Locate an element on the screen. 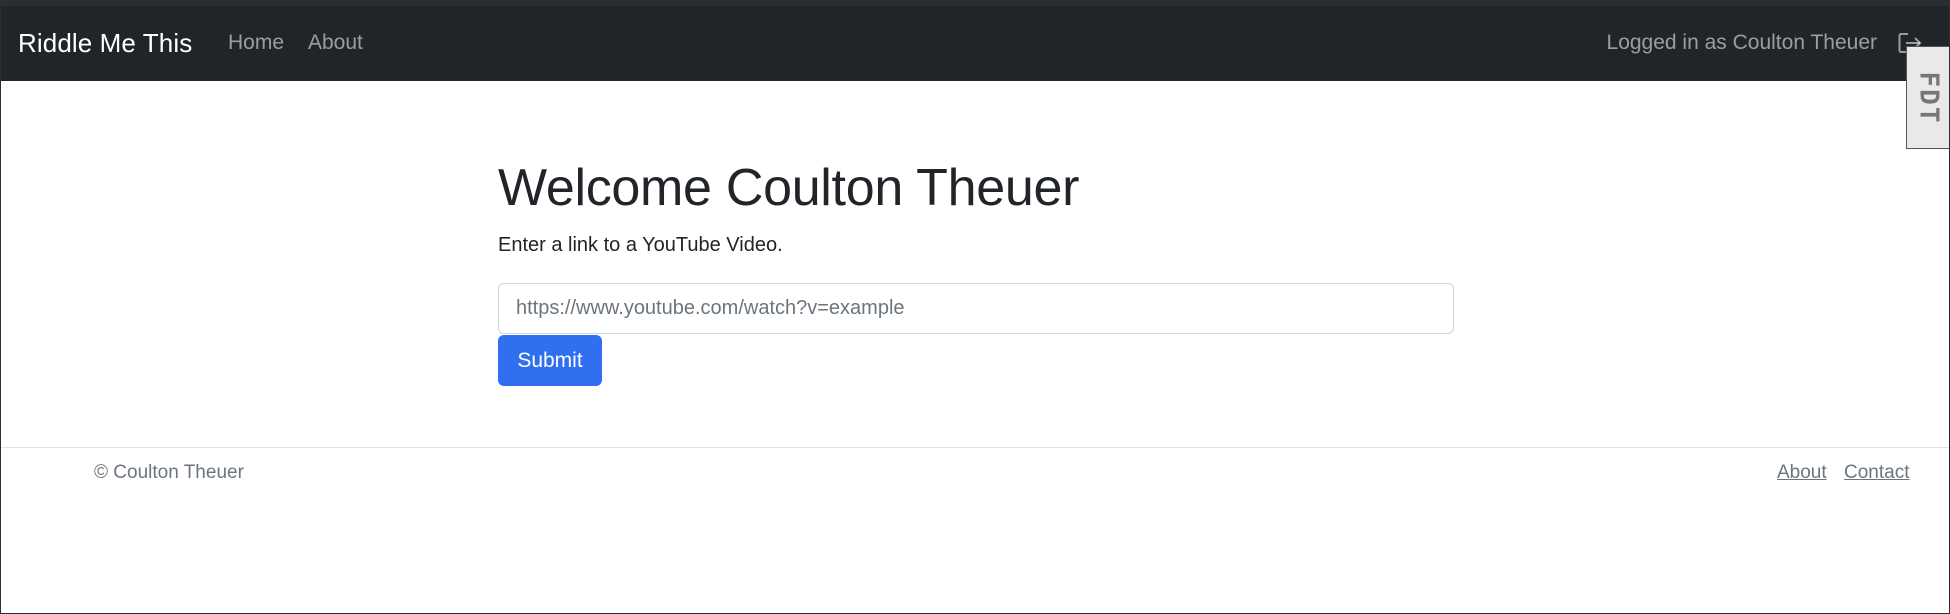 Image resolution: width=1950 pixels, height=614 pixels. fdt-tab-label: FDT is located at coordinates (1928, 97).